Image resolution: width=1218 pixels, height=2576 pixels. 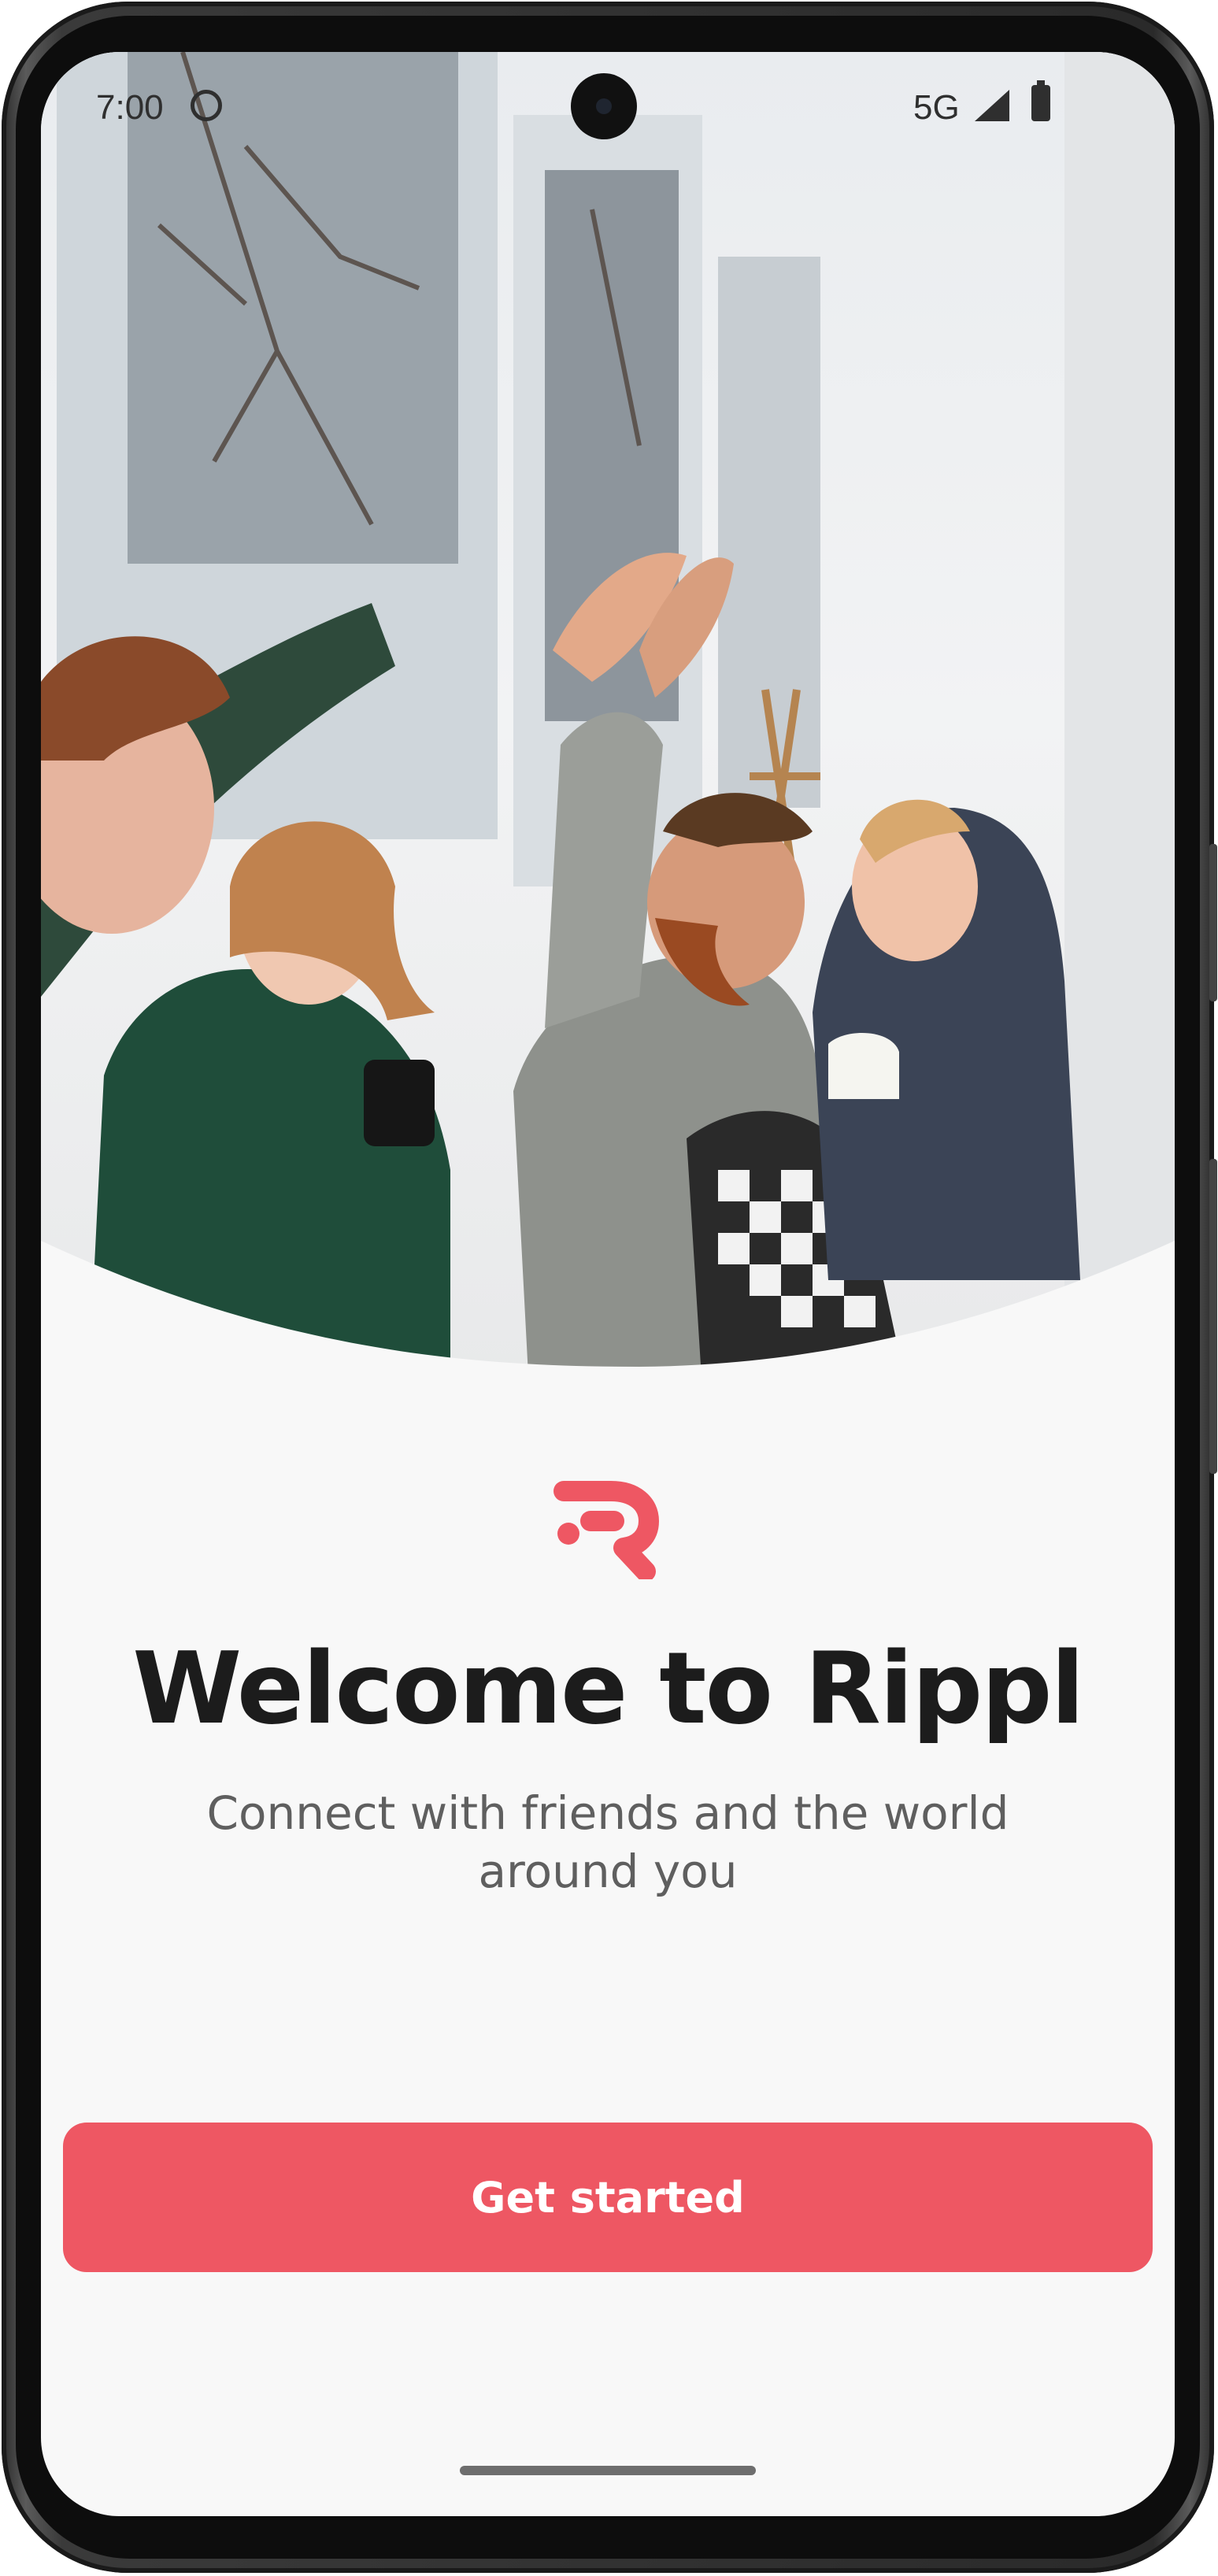 I want to click on rippl-logo-icon, so click(x=606, y=1530).